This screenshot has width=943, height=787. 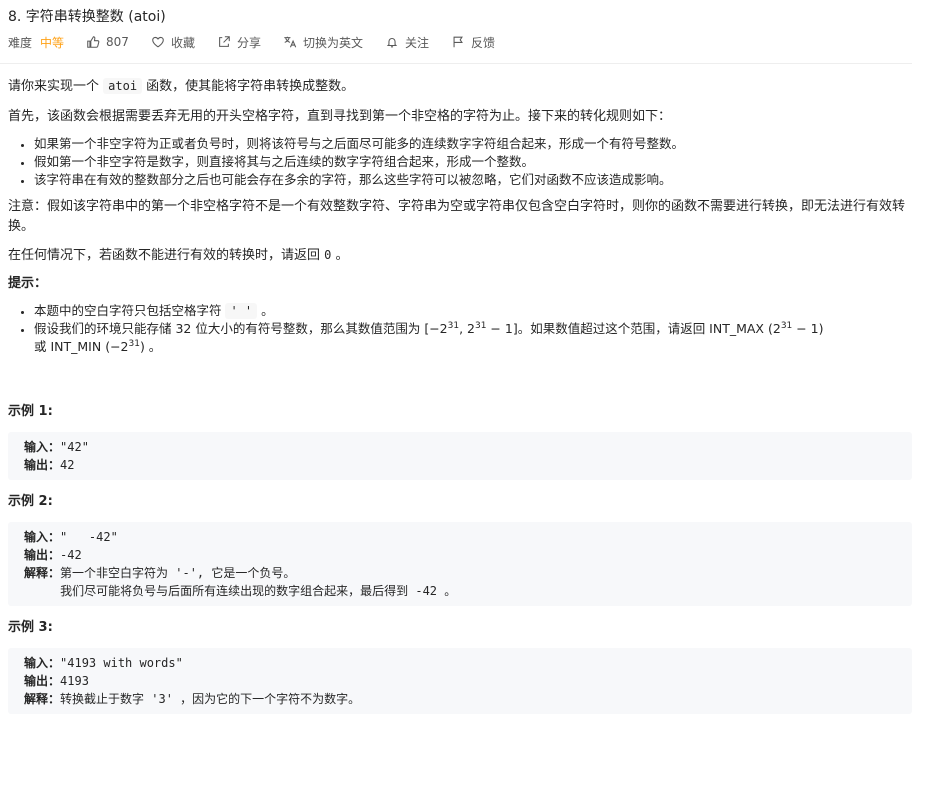 I want to click on switch-language-button: 切换为英文, so click(x=323, y=42).